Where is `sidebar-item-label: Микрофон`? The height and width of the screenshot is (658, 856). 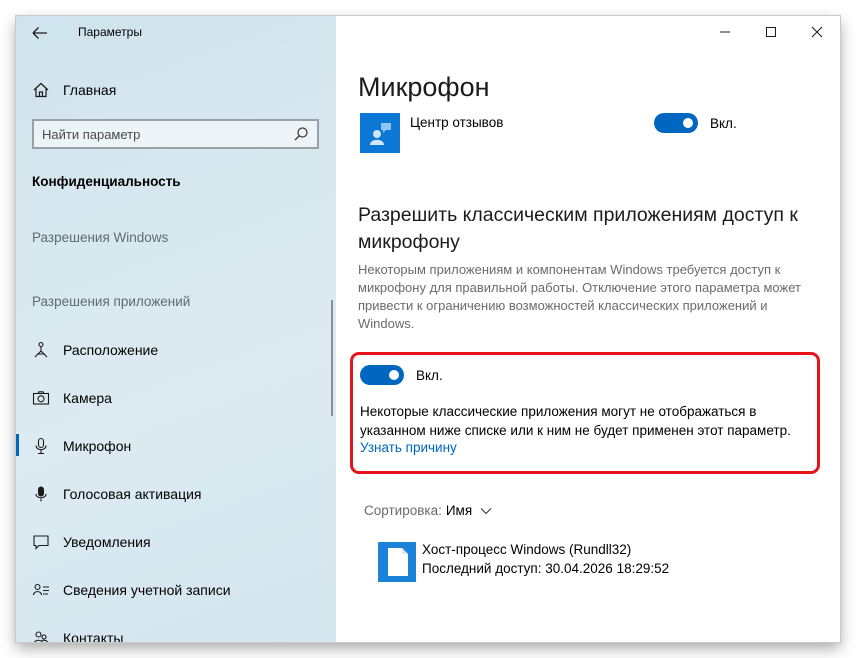
sidebar-item-label: Микрофон is located at coordinates (97, 446).